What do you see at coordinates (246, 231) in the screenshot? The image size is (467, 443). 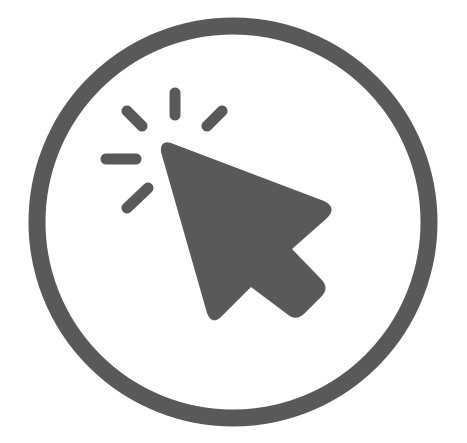 I see `arrow-cursor-icon` at bounding box center [246, 231].